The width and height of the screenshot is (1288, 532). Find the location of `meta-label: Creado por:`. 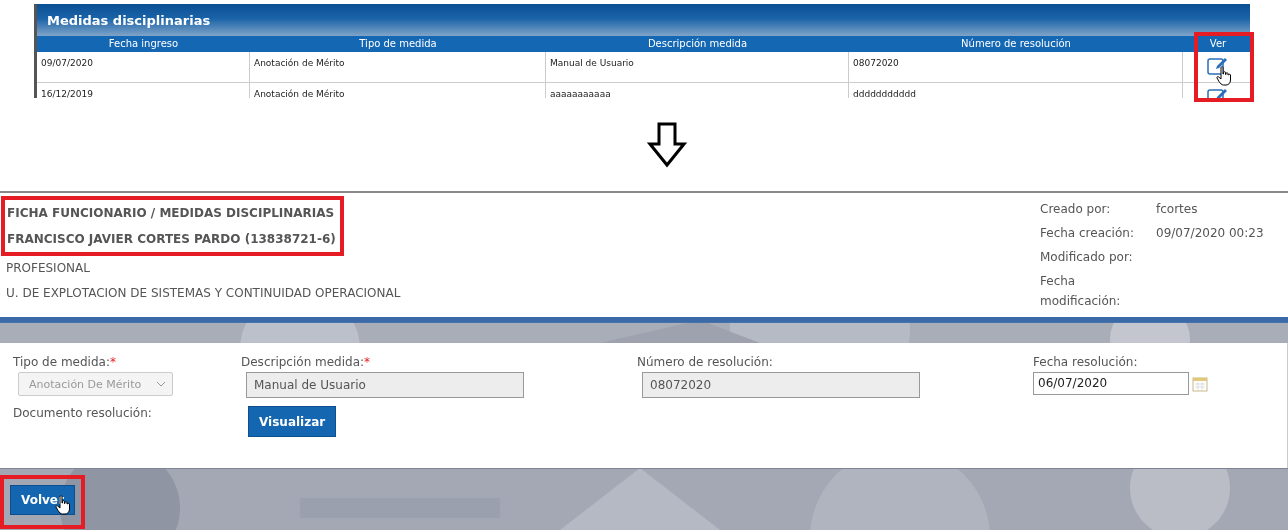

meta-label: Creado por: is located at coordinates (1076, 209).